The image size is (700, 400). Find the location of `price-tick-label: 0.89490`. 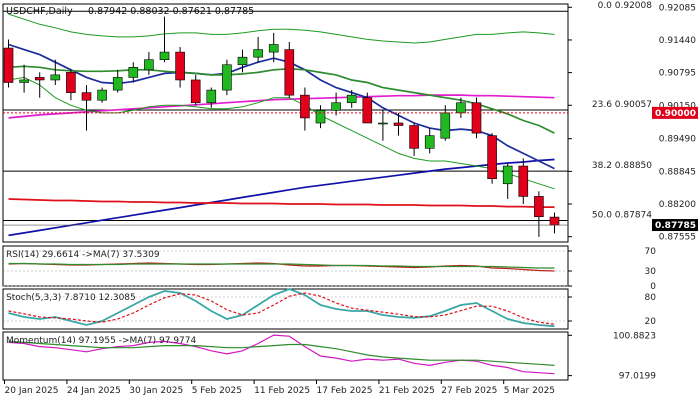

price-tick-label: 0.89490 is located at coordinates (677, 140).